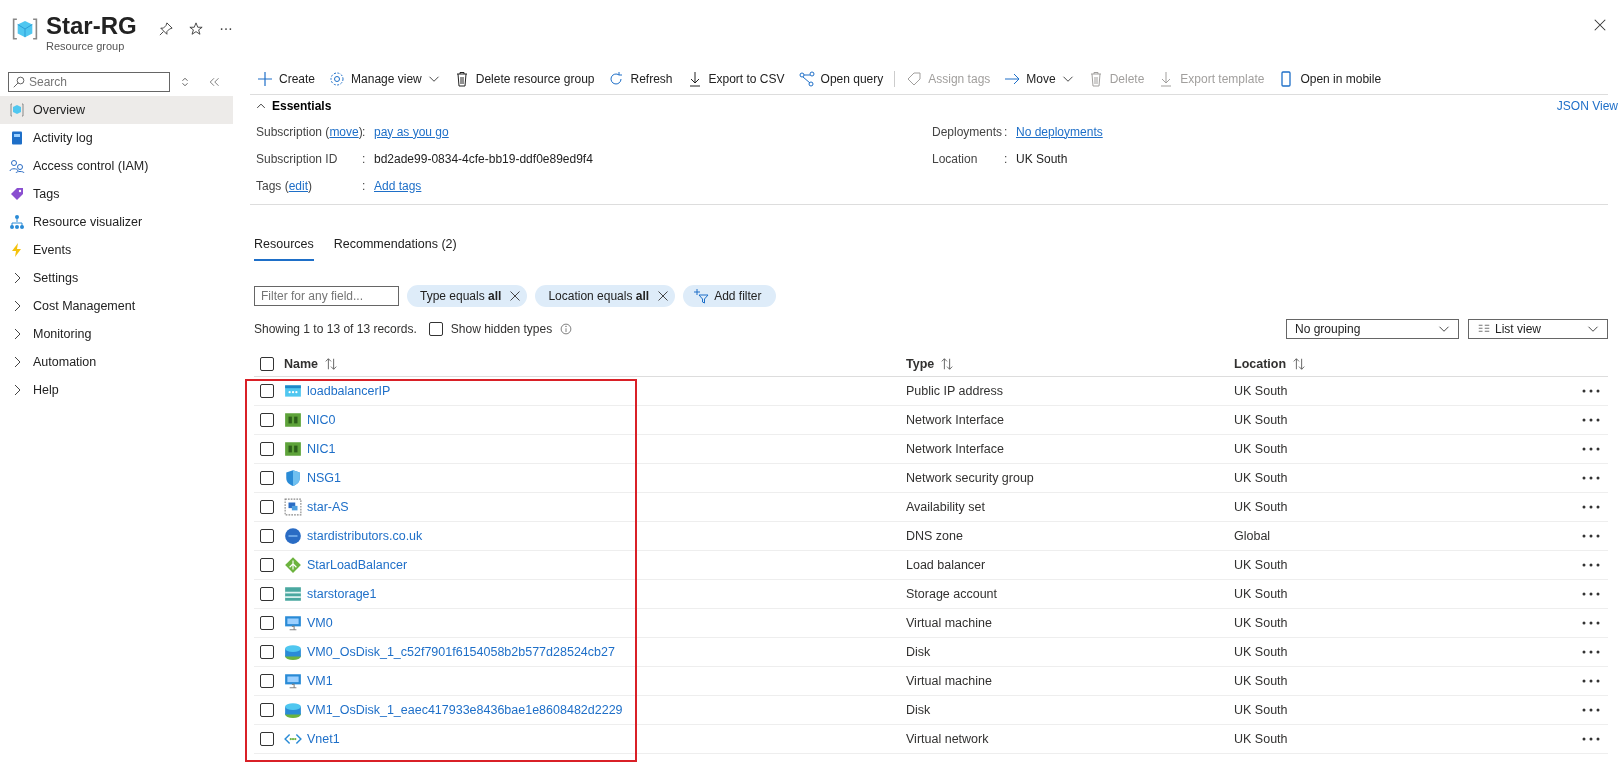 This screenshot has width=1621, height=772. Describe the element at coordinates (342, 594) in the screenshot. I see `resource-link: starstorage1` at that location.